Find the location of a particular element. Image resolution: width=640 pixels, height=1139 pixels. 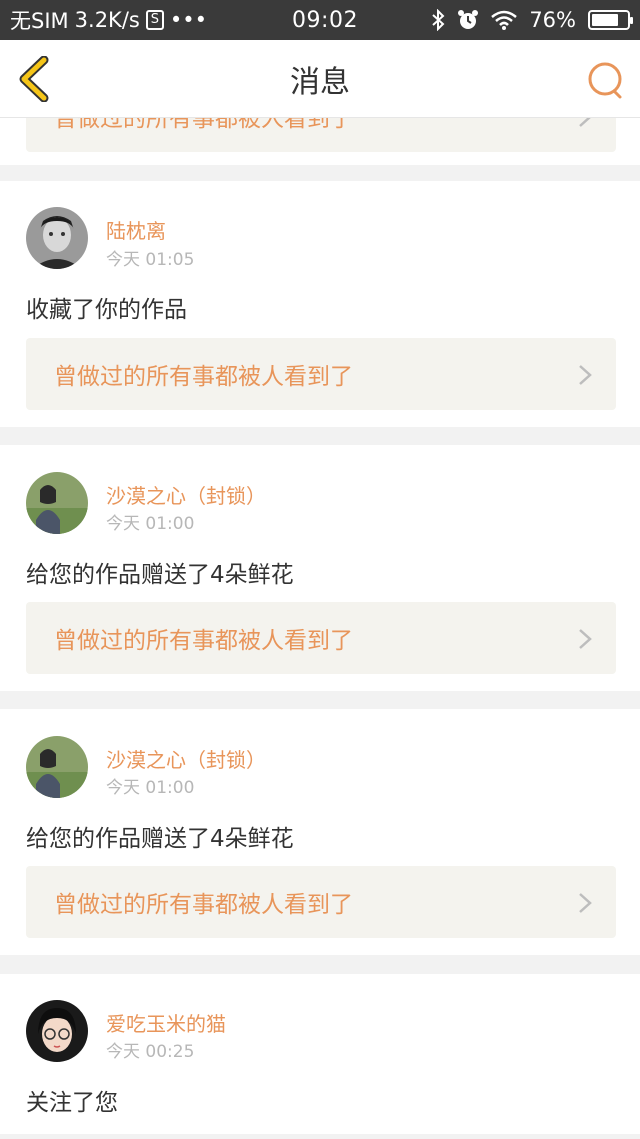

status-time: 09:02 is located at coordinates (325, 20).